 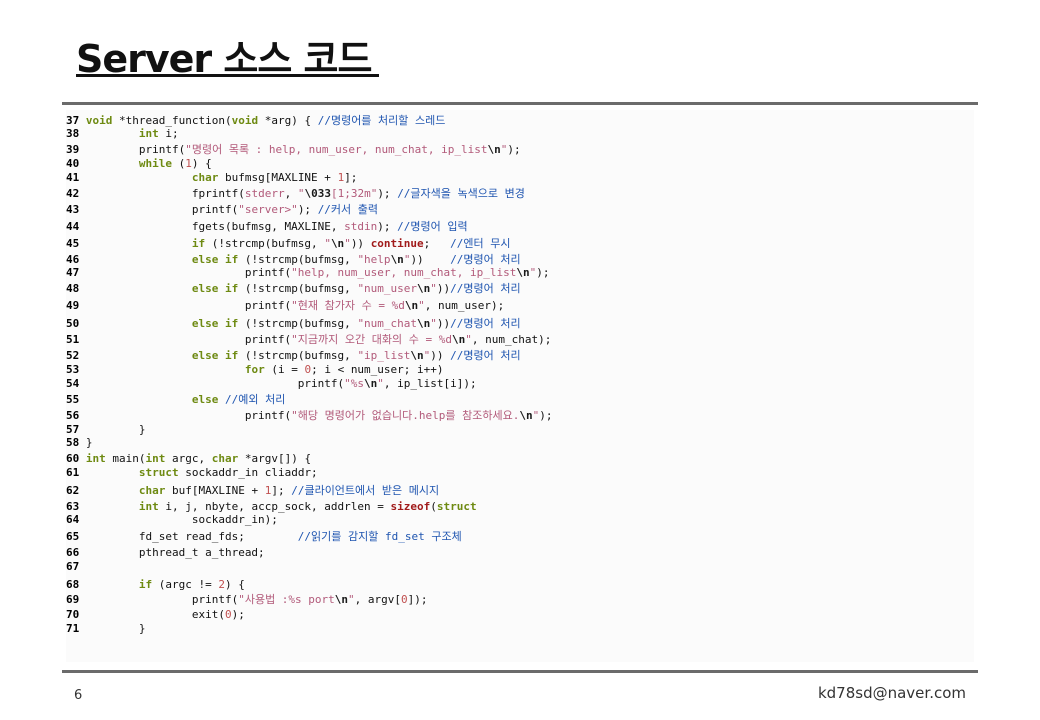 I want to click on line-number: 57, so click(x=73, y=429).